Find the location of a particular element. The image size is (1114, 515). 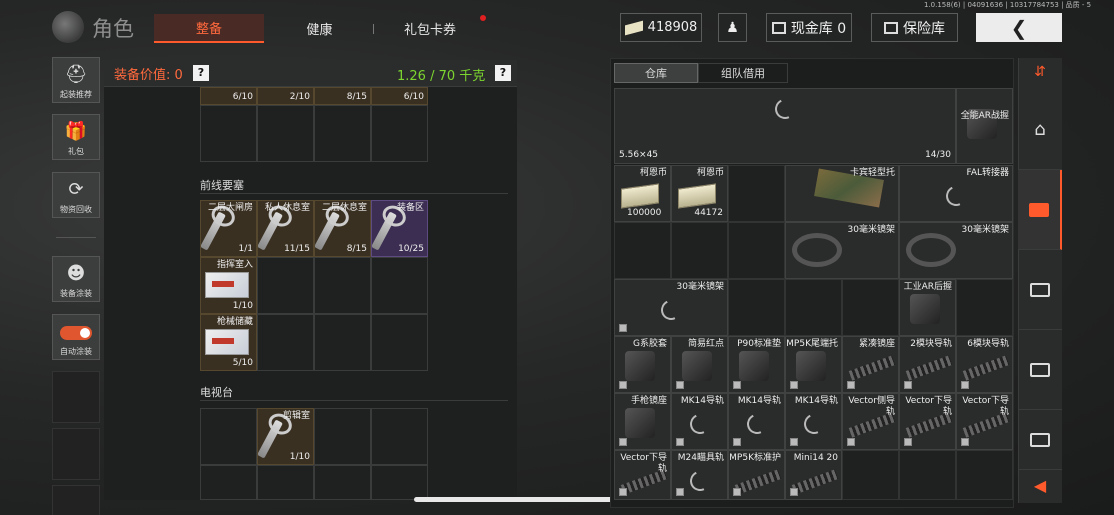

nav-home: ⌂ is located at coordinates (1040, 130).